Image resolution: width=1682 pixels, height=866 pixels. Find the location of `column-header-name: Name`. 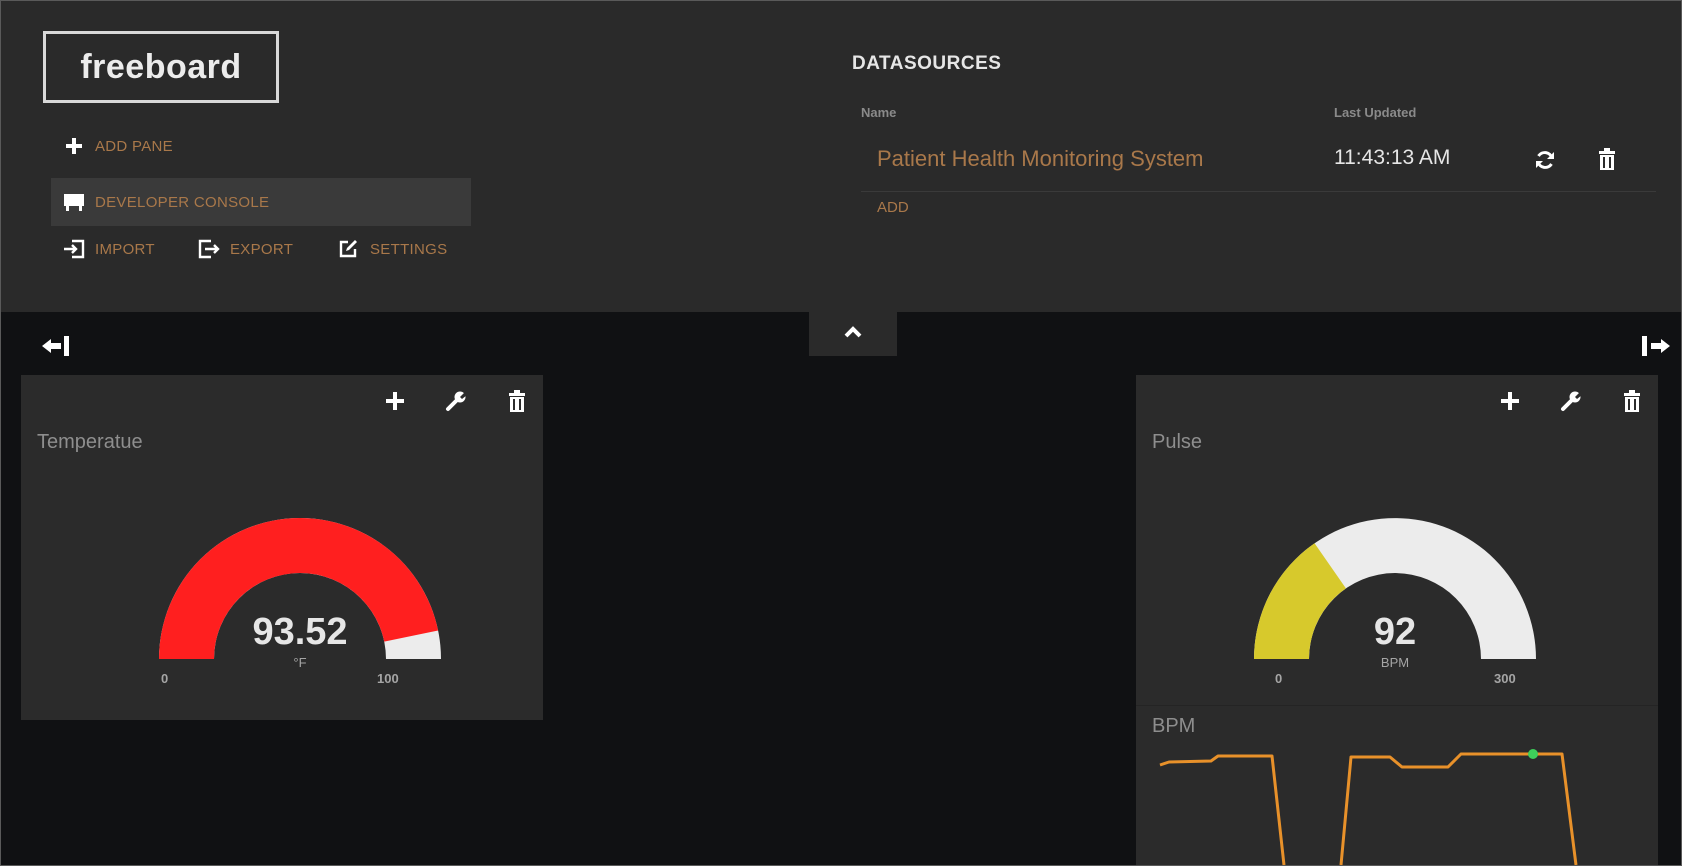

column-header-name: Name is located at coordinates (879, 112).